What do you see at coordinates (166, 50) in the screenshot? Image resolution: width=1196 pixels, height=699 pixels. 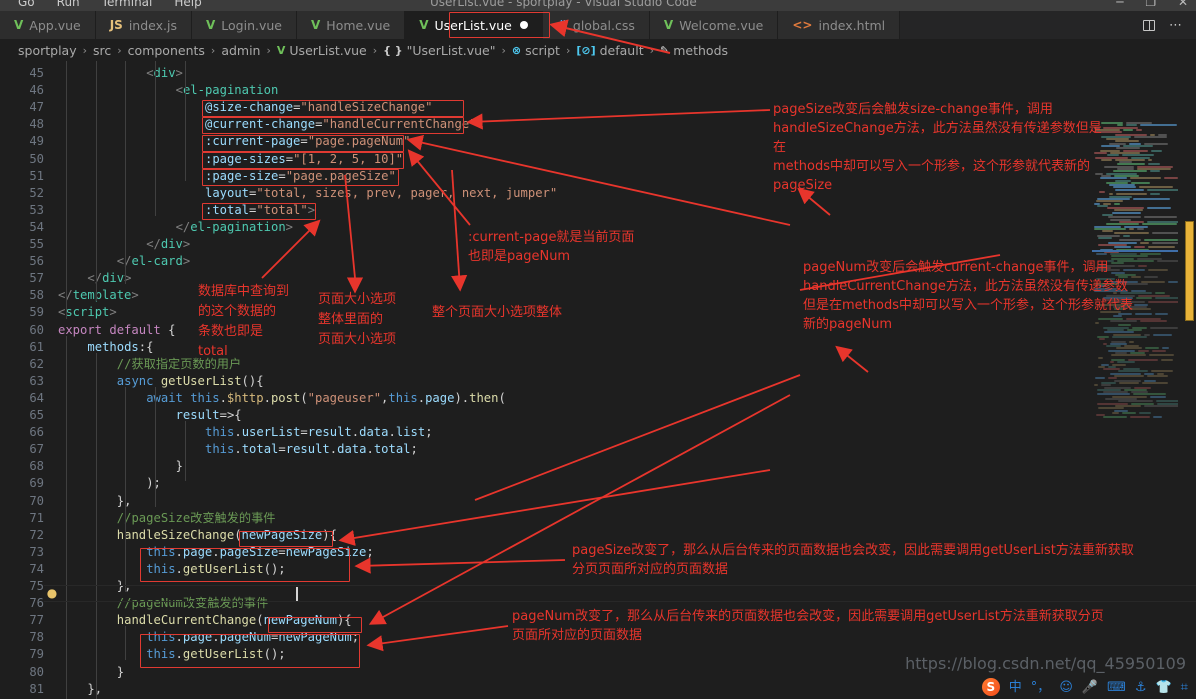 I see `breadcrumb-item-components: components` at bounding box center [166, 50].